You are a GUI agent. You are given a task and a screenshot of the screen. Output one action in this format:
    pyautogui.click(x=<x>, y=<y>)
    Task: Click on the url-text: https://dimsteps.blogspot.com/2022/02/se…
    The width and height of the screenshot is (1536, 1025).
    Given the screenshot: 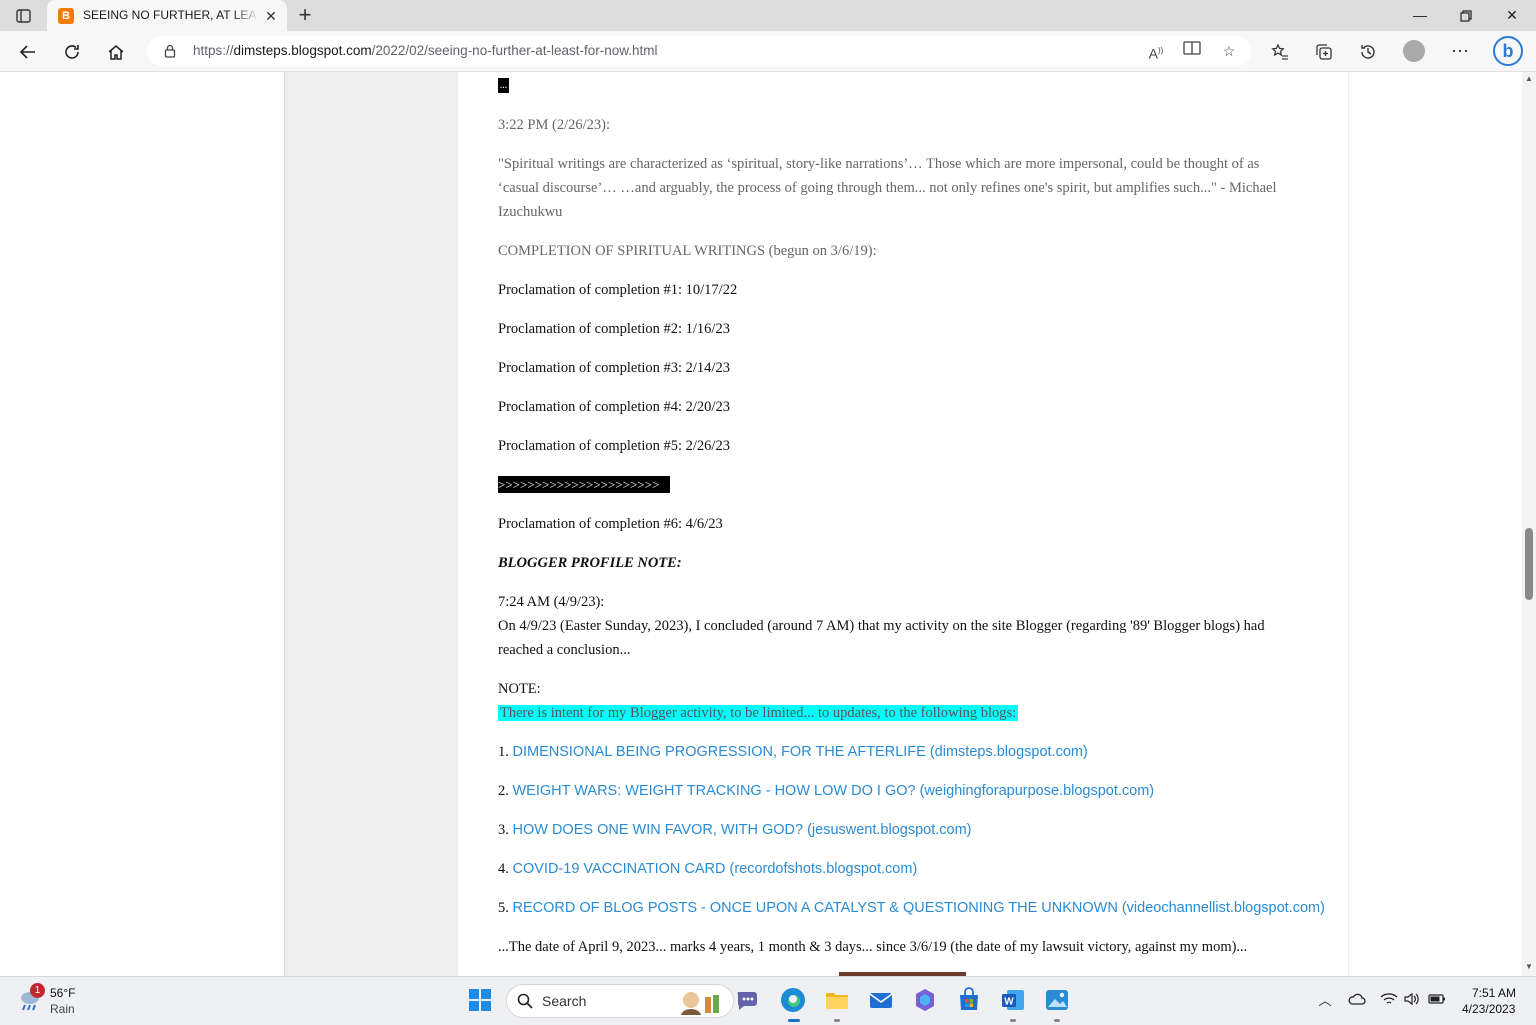 What is the action you would take?
    pyautogui.click(x=425, y=50)
    